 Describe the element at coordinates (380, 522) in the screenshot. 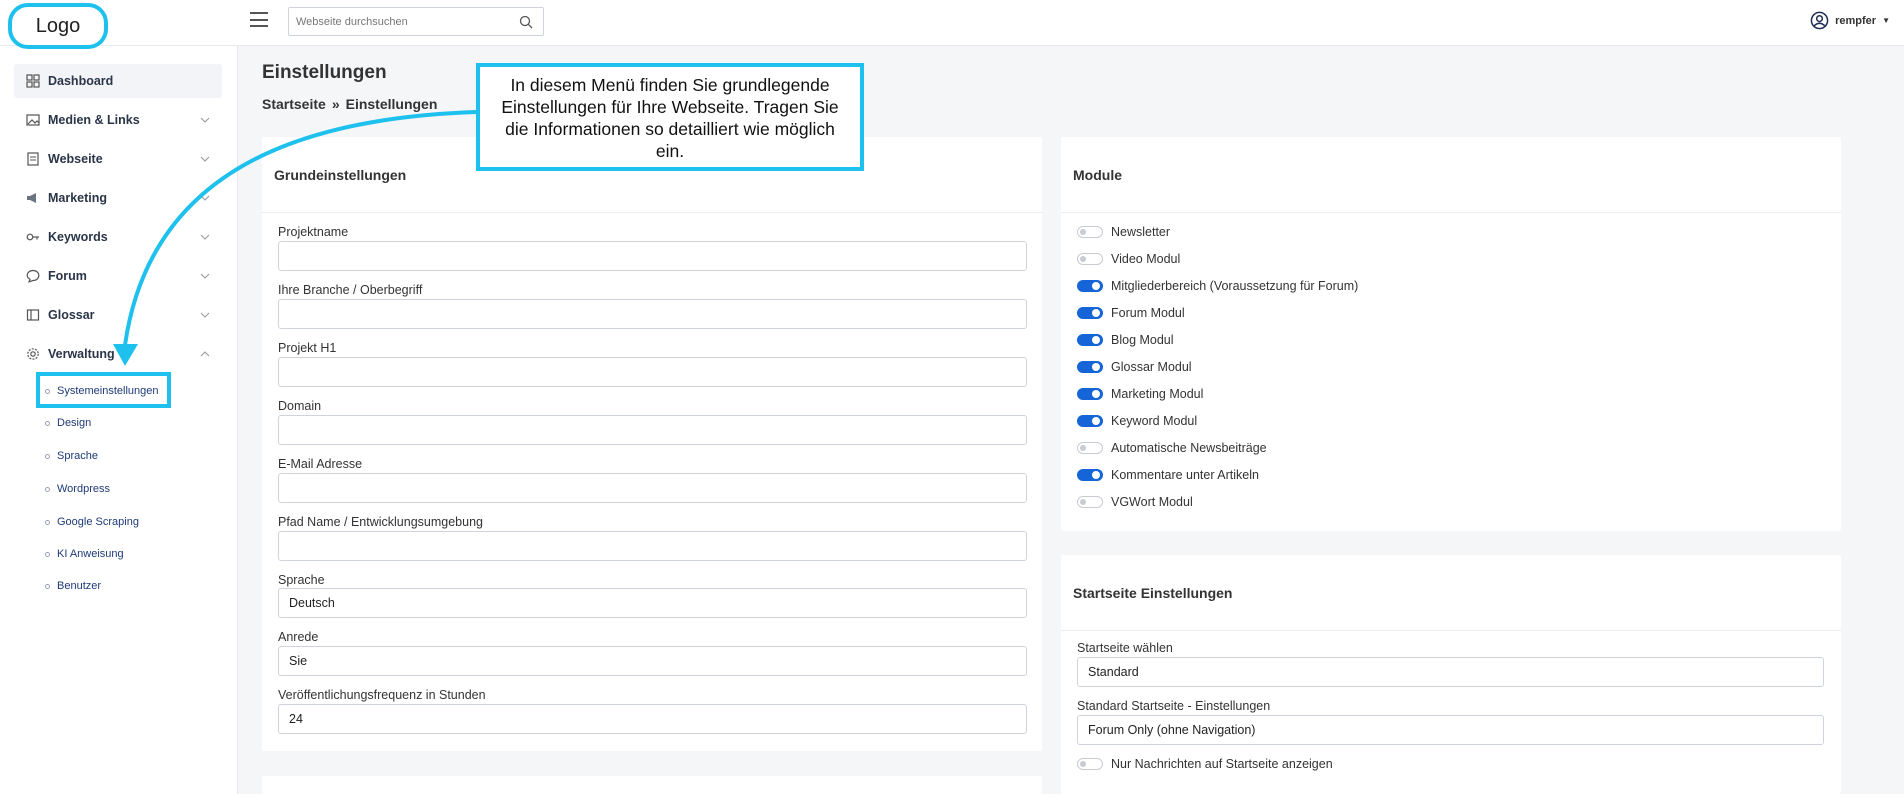

I see `field-label-pfad: Pfad Name / Entwicklungsumgebung` at that location.